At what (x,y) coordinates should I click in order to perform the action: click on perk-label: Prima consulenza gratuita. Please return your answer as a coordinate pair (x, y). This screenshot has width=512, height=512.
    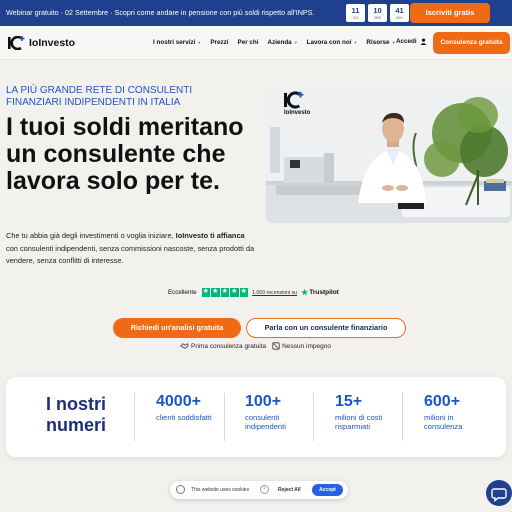
    Looking at the image, I should click on (229, 346).